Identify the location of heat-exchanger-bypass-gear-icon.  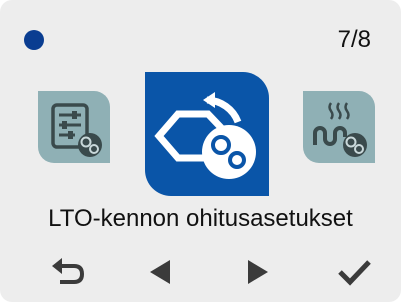
(205, 135).